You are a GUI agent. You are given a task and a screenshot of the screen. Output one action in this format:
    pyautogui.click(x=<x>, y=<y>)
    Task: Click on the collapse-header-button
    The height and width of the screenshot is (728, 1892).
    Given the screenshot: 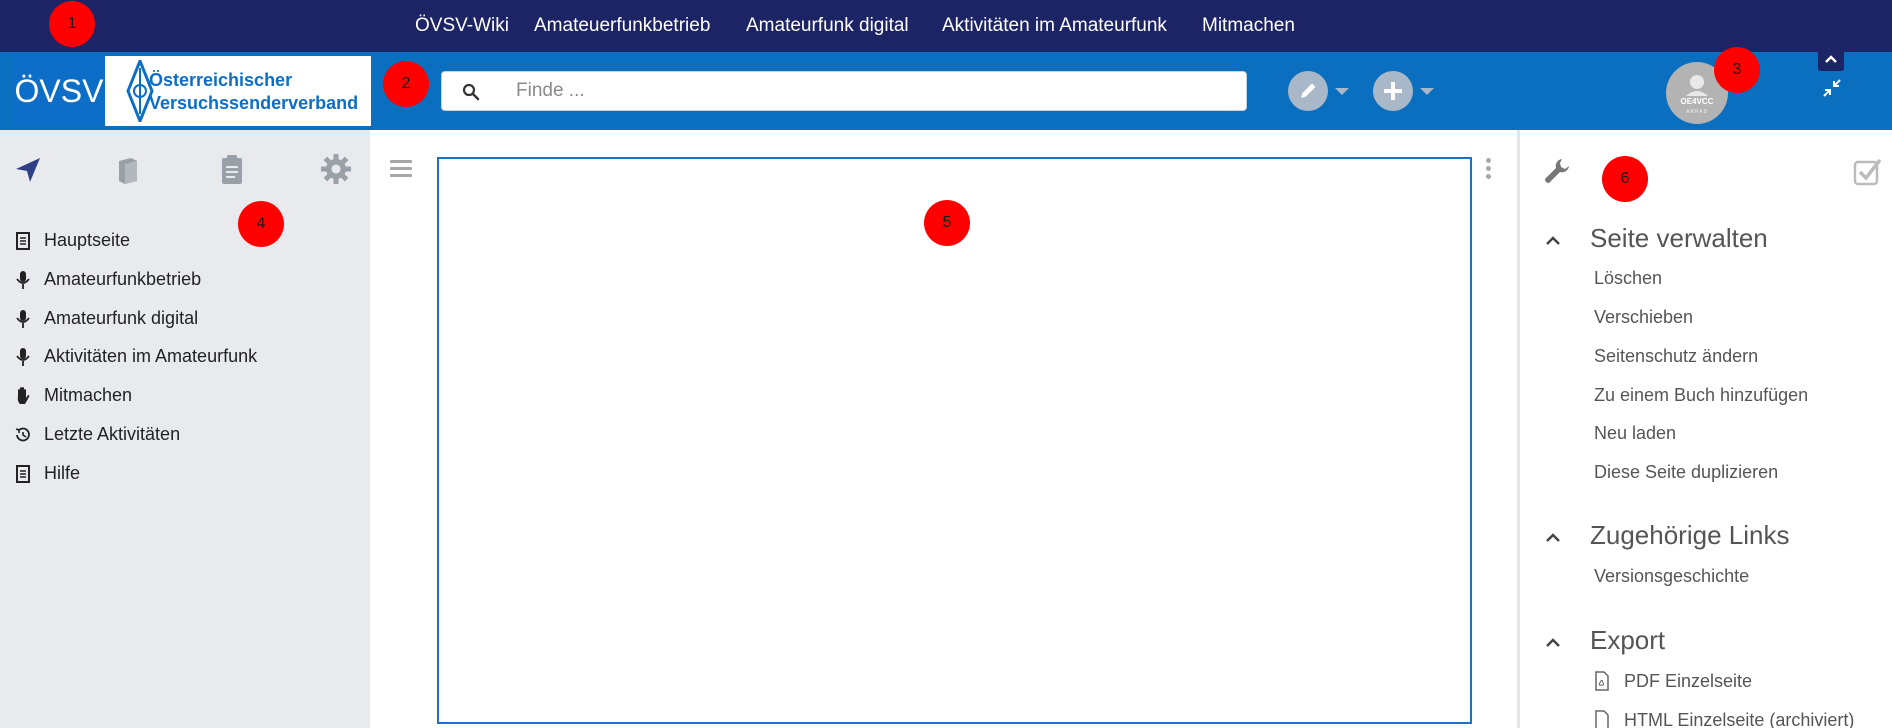 What is the action you would take?
    pyautogui.click(x=1831, y=60)
    